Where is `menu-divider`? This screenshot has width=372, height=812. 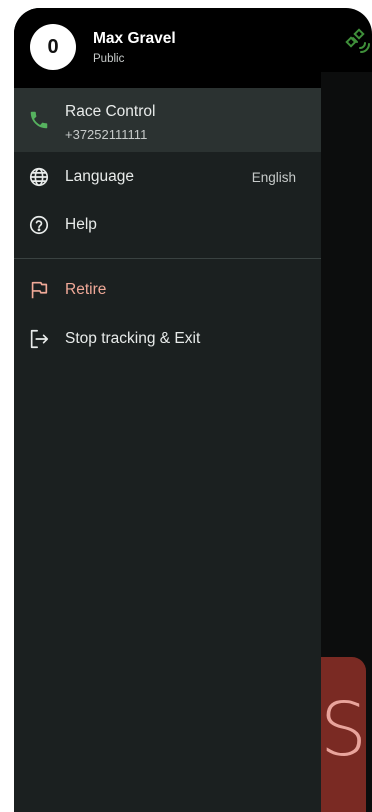 menu-divider is located at coordinates (167, 258).